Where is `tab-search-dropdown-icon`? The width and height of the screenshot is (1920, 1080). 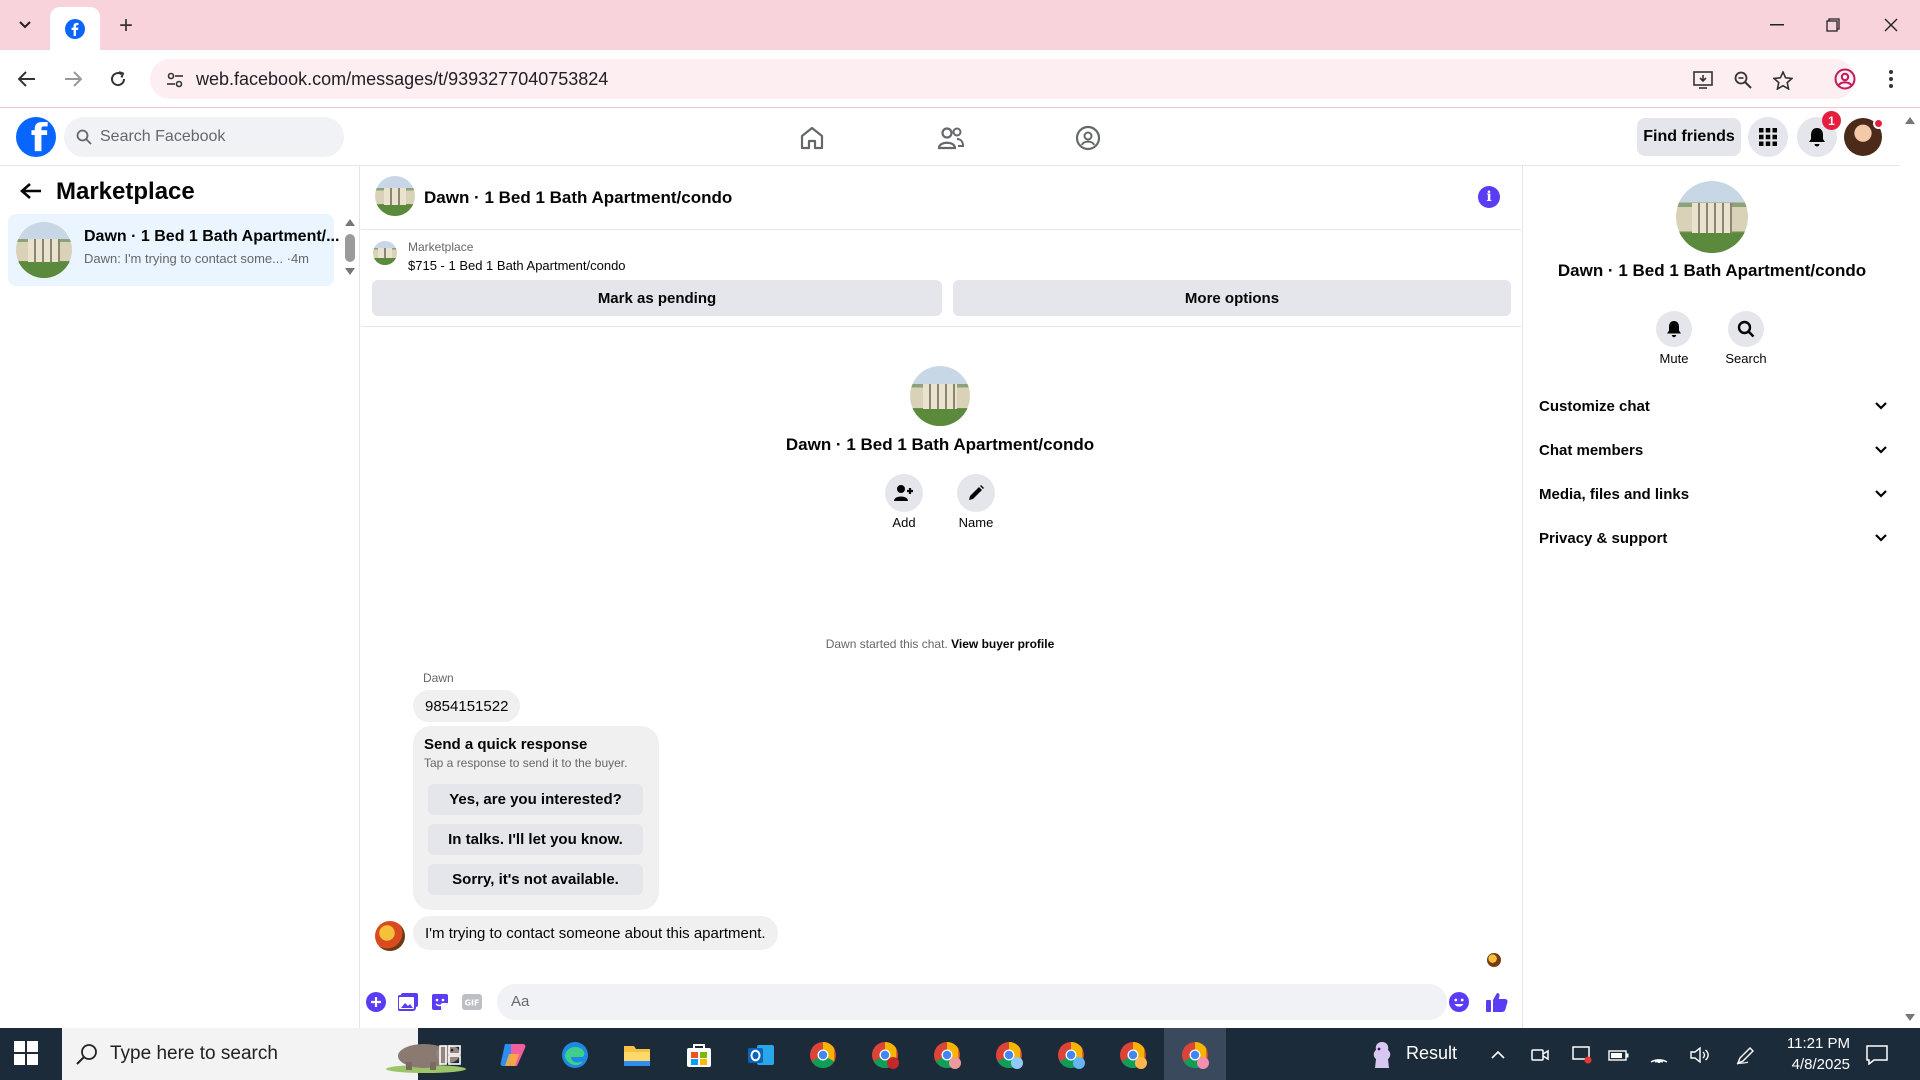 tab-search-dropdown-icon is located at coordinates (25, 25).